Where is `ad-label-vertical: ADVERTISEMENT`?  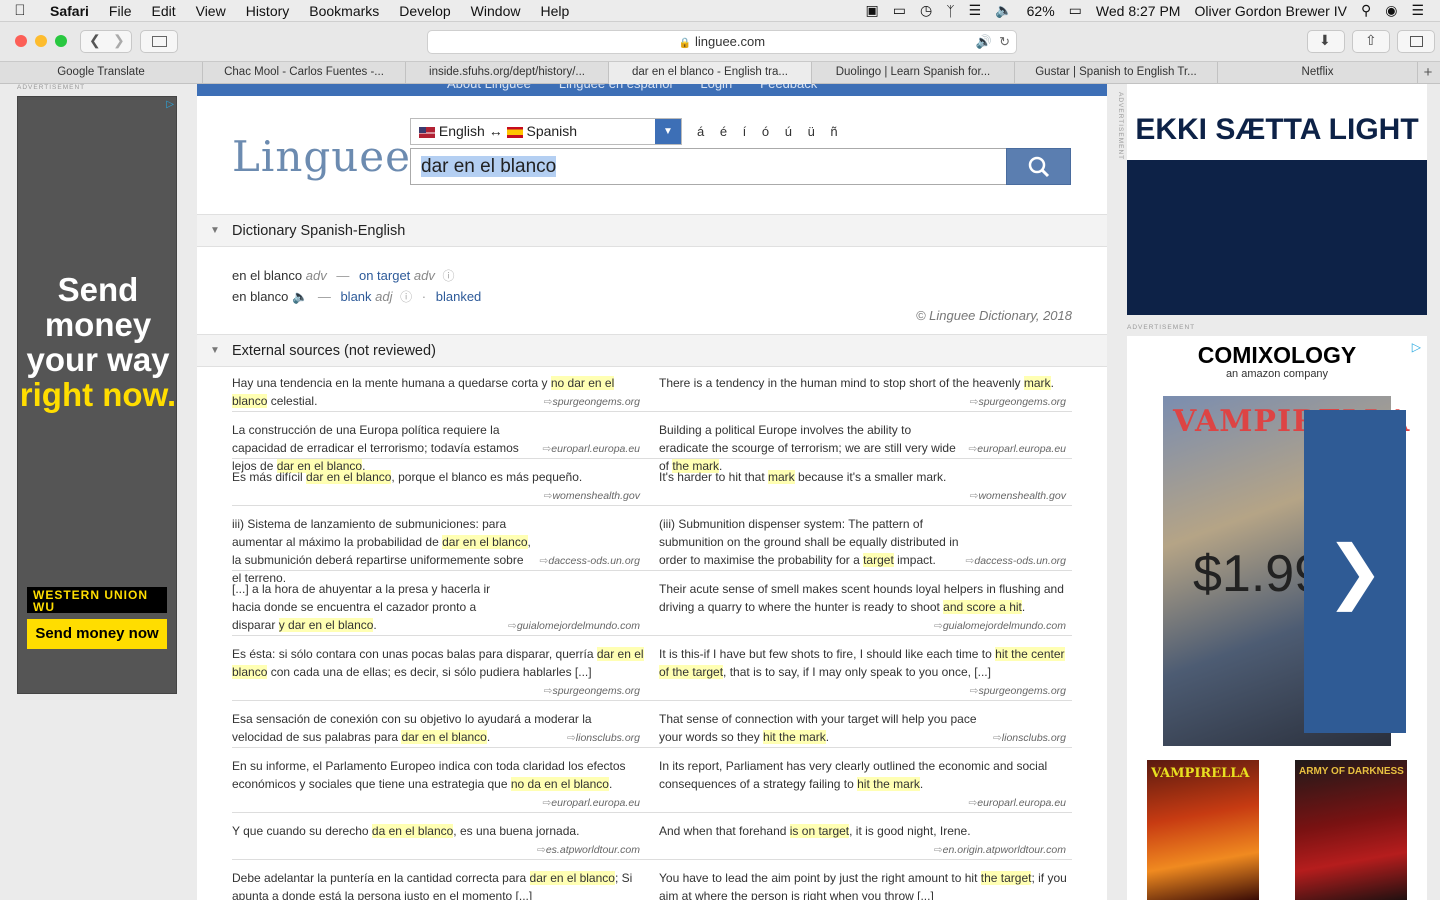 ad-label-vertical: ADVERTISEMENT is located at coordinates (1120, 126).